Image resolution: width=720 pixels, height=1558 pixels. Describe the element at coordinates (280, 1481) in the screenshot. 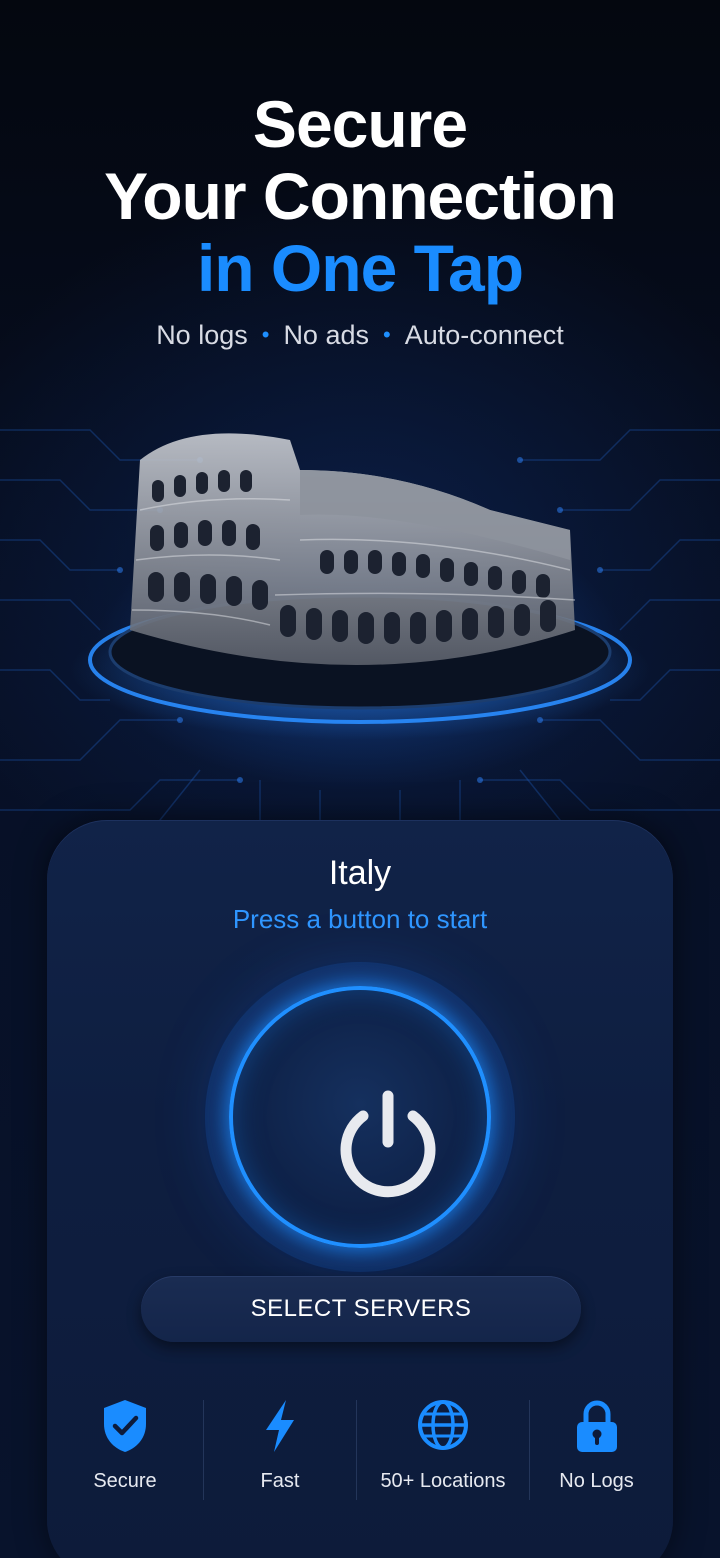

I see `feature-label-fast: Fast` at that location.